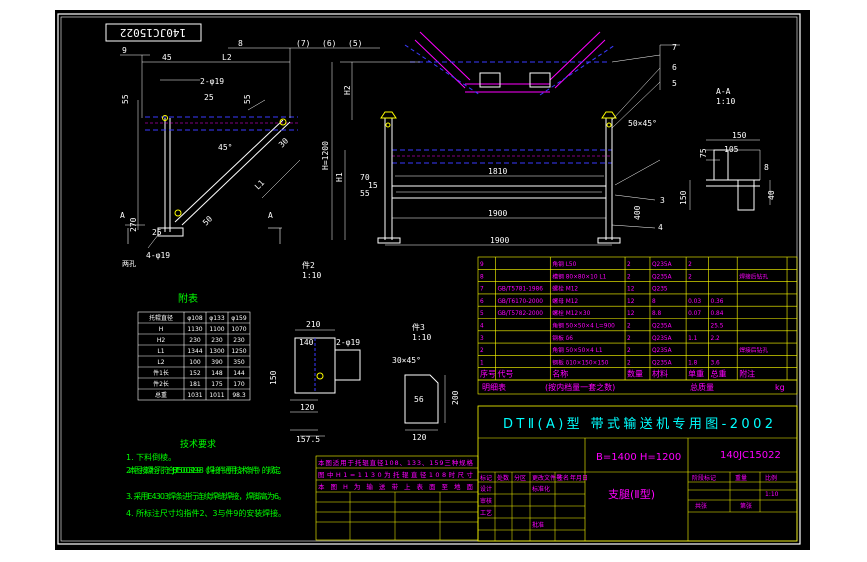 This screenshot has width=867, height=562. I want to click on bom-cell: 角钢 50×50×4 L=900, so click(583, 326).